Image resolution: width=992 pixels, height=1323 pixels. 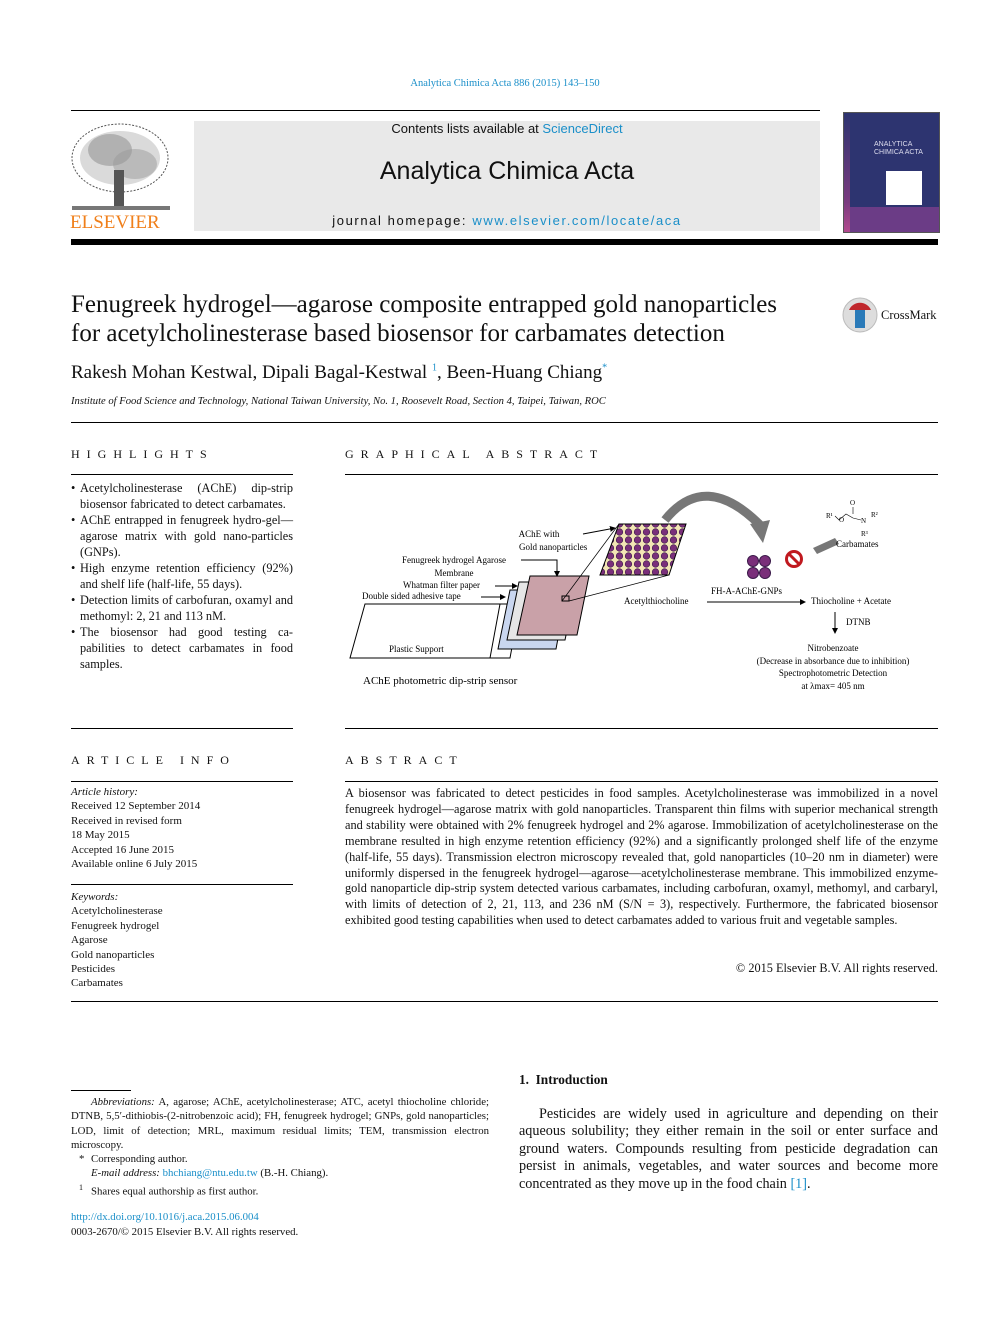 I want to click on cover-figure, so click(x=904, y=188).